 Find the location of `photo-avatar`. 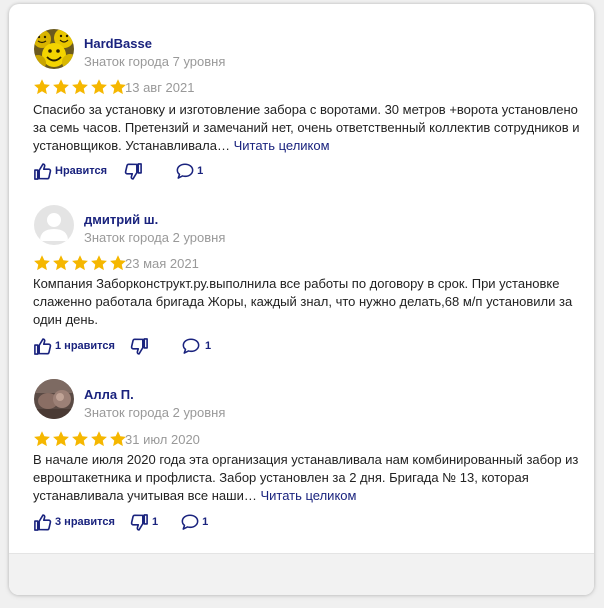

photo-avatar is located at coordinates (54, 399).